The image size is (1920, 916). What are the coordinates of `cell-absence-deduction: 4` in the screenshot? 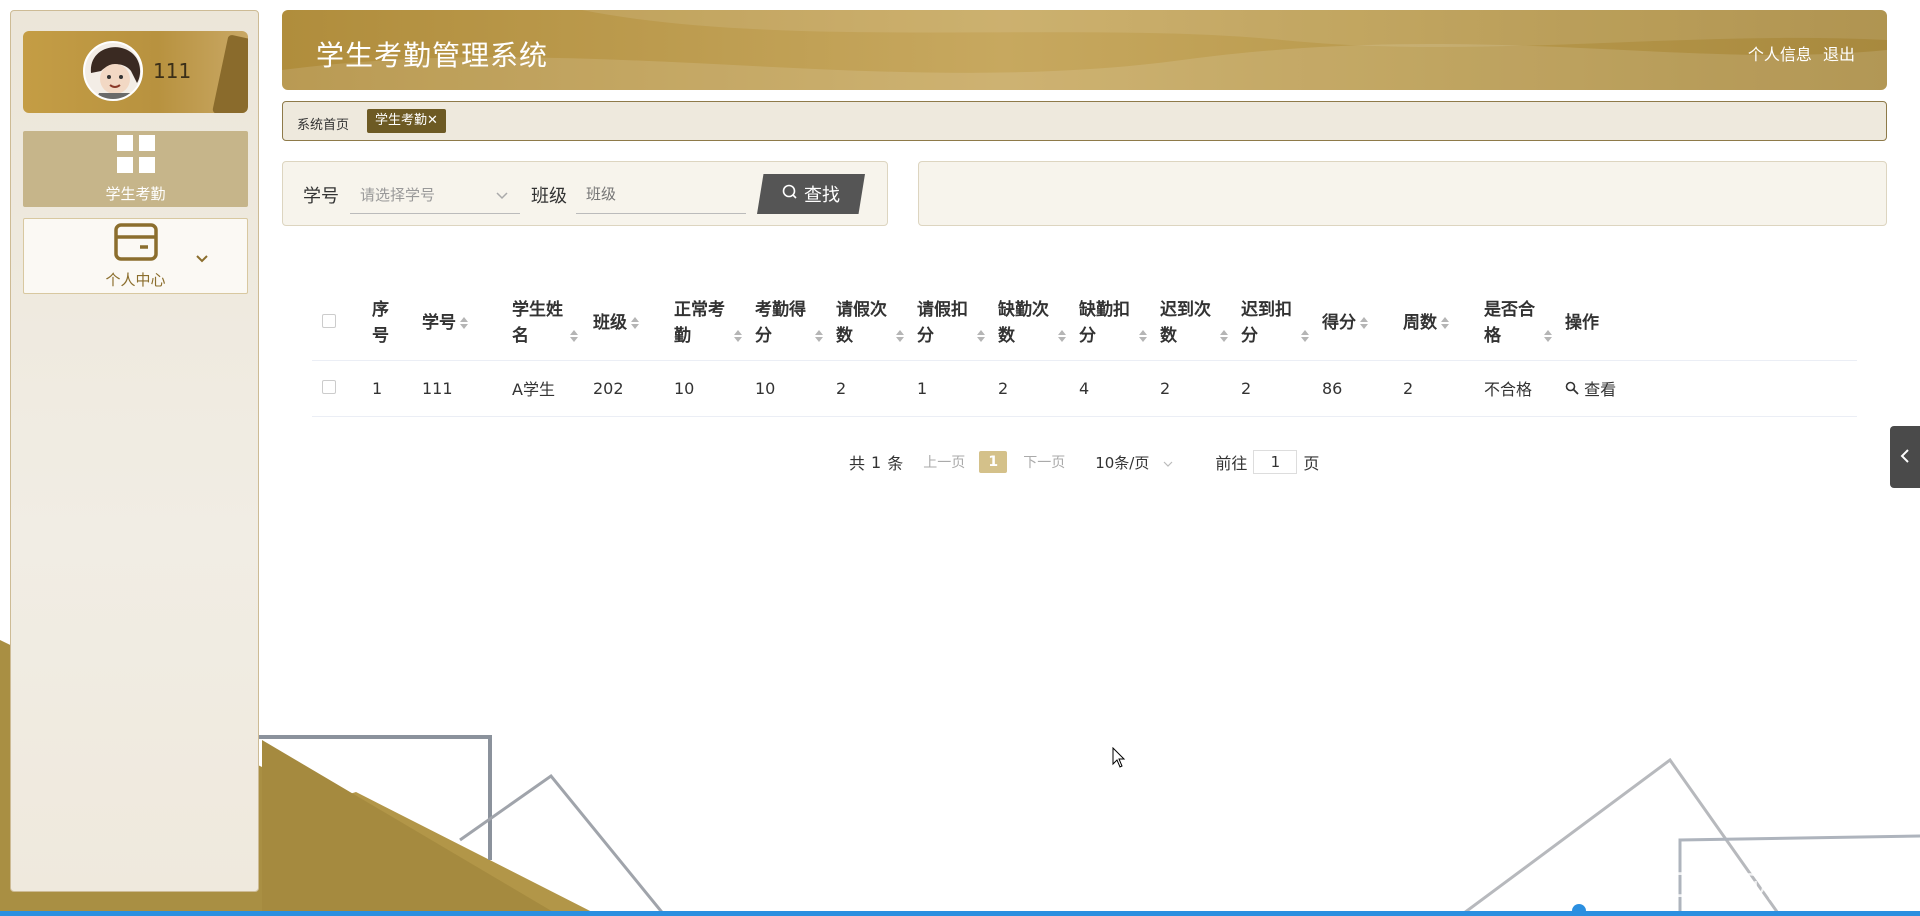 It's located at (1109, 388).